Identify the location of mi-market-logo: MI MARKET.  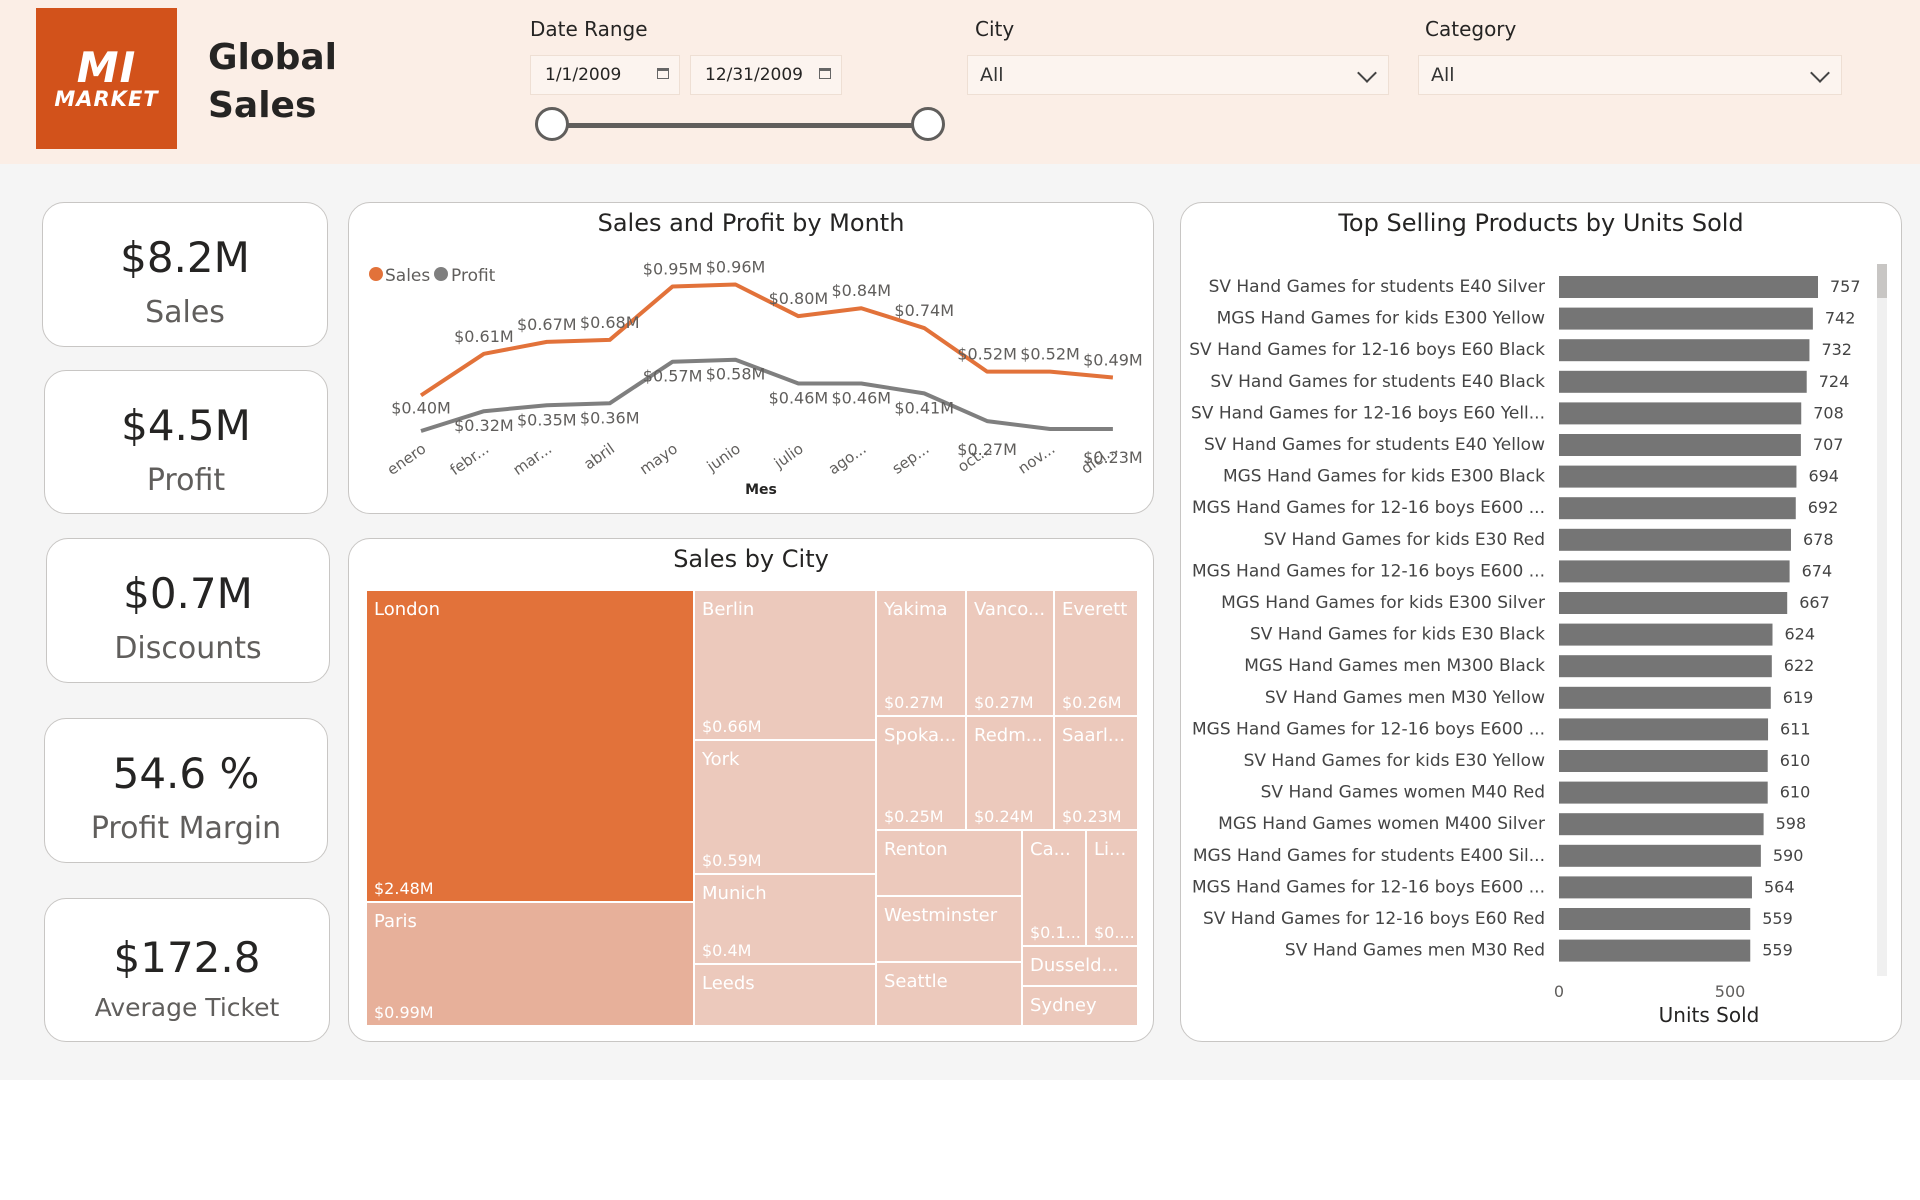
(106, 78).